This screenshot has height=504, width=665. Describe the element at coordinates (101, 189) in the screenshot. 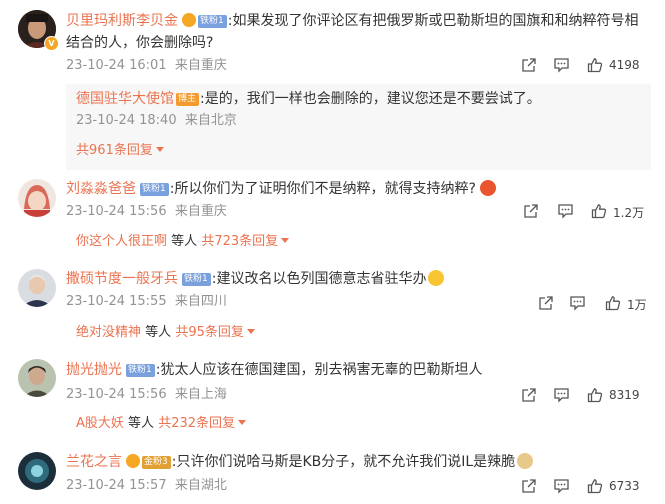

I see `user-name: 刘淼淼爸爸` at that location.